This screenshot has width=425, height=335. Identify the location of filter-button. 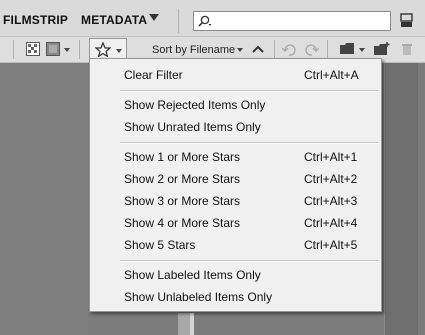
(108, 49).